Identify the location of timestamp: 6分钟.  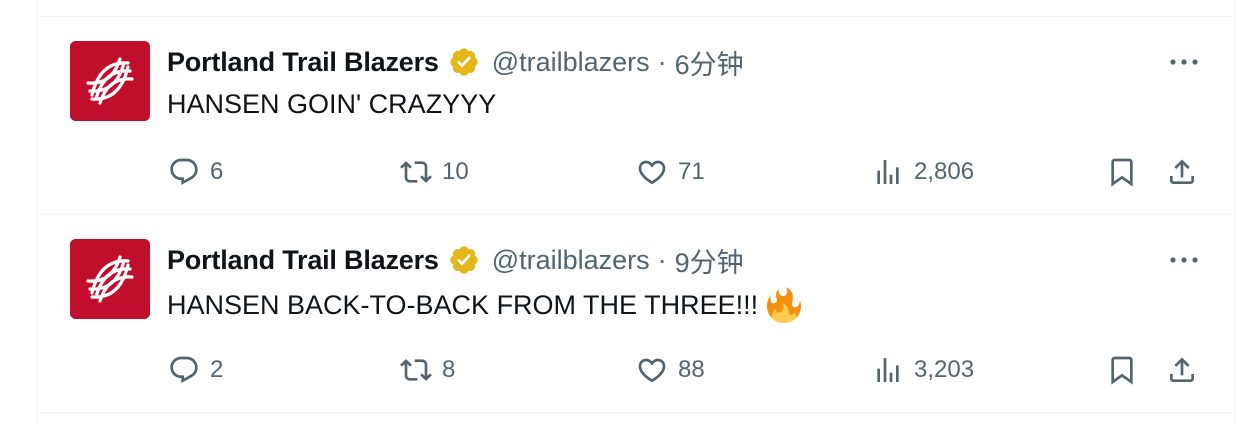
(709, 62).